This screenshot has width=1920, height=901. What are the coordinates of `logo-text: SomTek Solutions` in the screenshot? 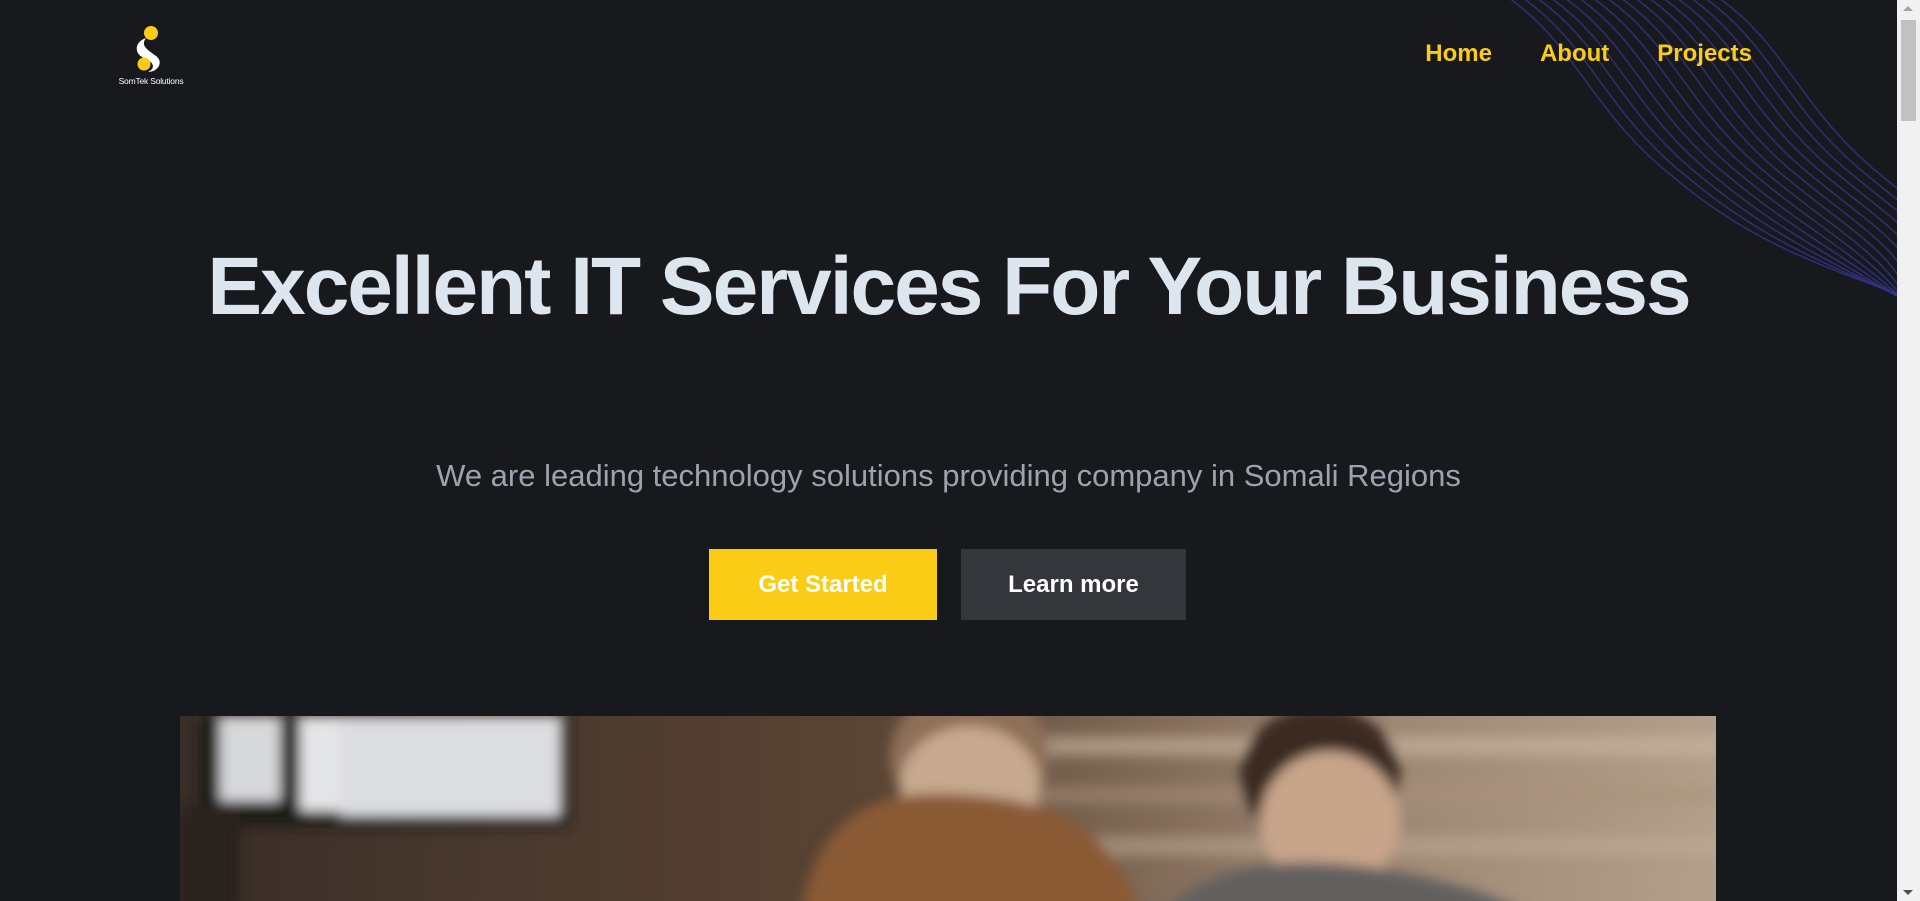 It's located at (151, 81).